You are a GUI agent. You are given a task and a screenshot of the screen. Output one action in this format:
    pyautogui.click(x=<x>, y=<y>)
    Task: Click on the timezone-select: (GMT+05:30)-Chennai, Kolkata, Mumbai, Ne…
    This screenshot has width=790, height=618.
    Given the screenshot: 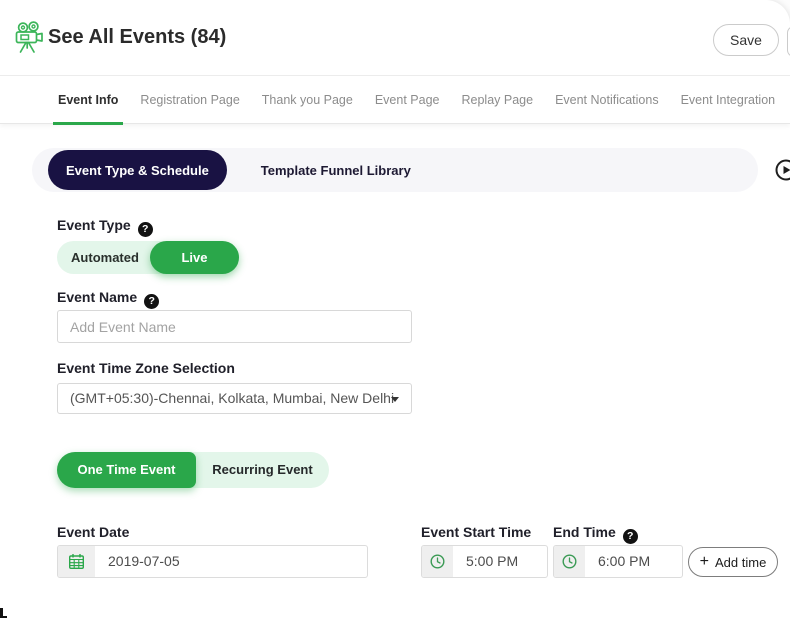 What is the action you would take?
    pyautogui.click(x=234, y=398)
    